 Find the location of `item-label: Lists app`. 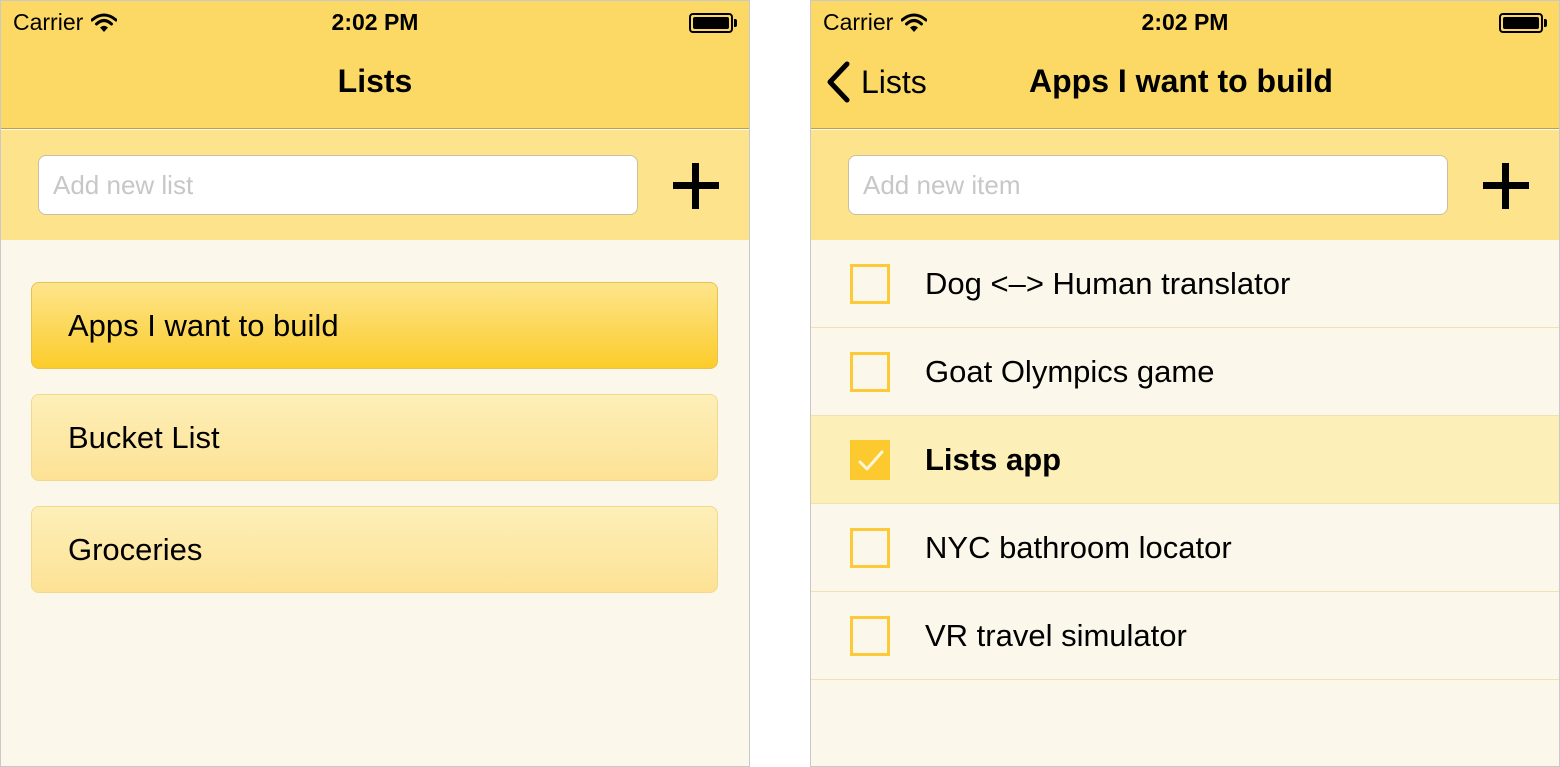

item-label: Lists app is located at coordinates (993, 459).